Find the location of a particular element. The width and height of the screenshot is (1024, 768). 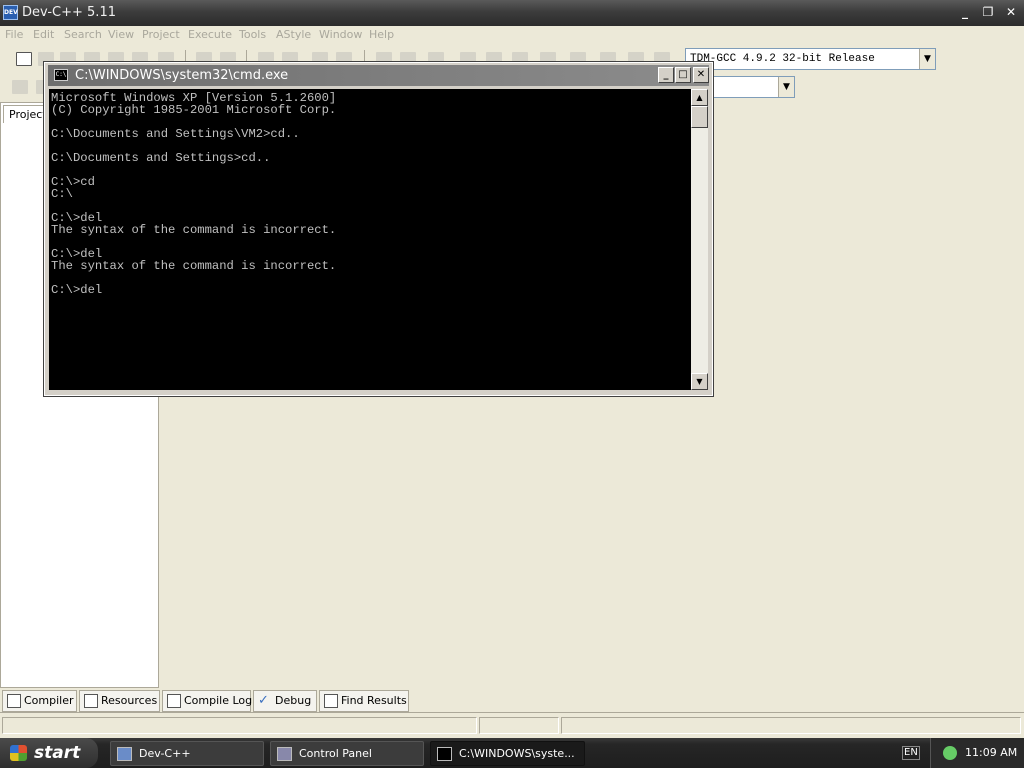

clock: 11:09 AM is located at coordinates (991, 752).